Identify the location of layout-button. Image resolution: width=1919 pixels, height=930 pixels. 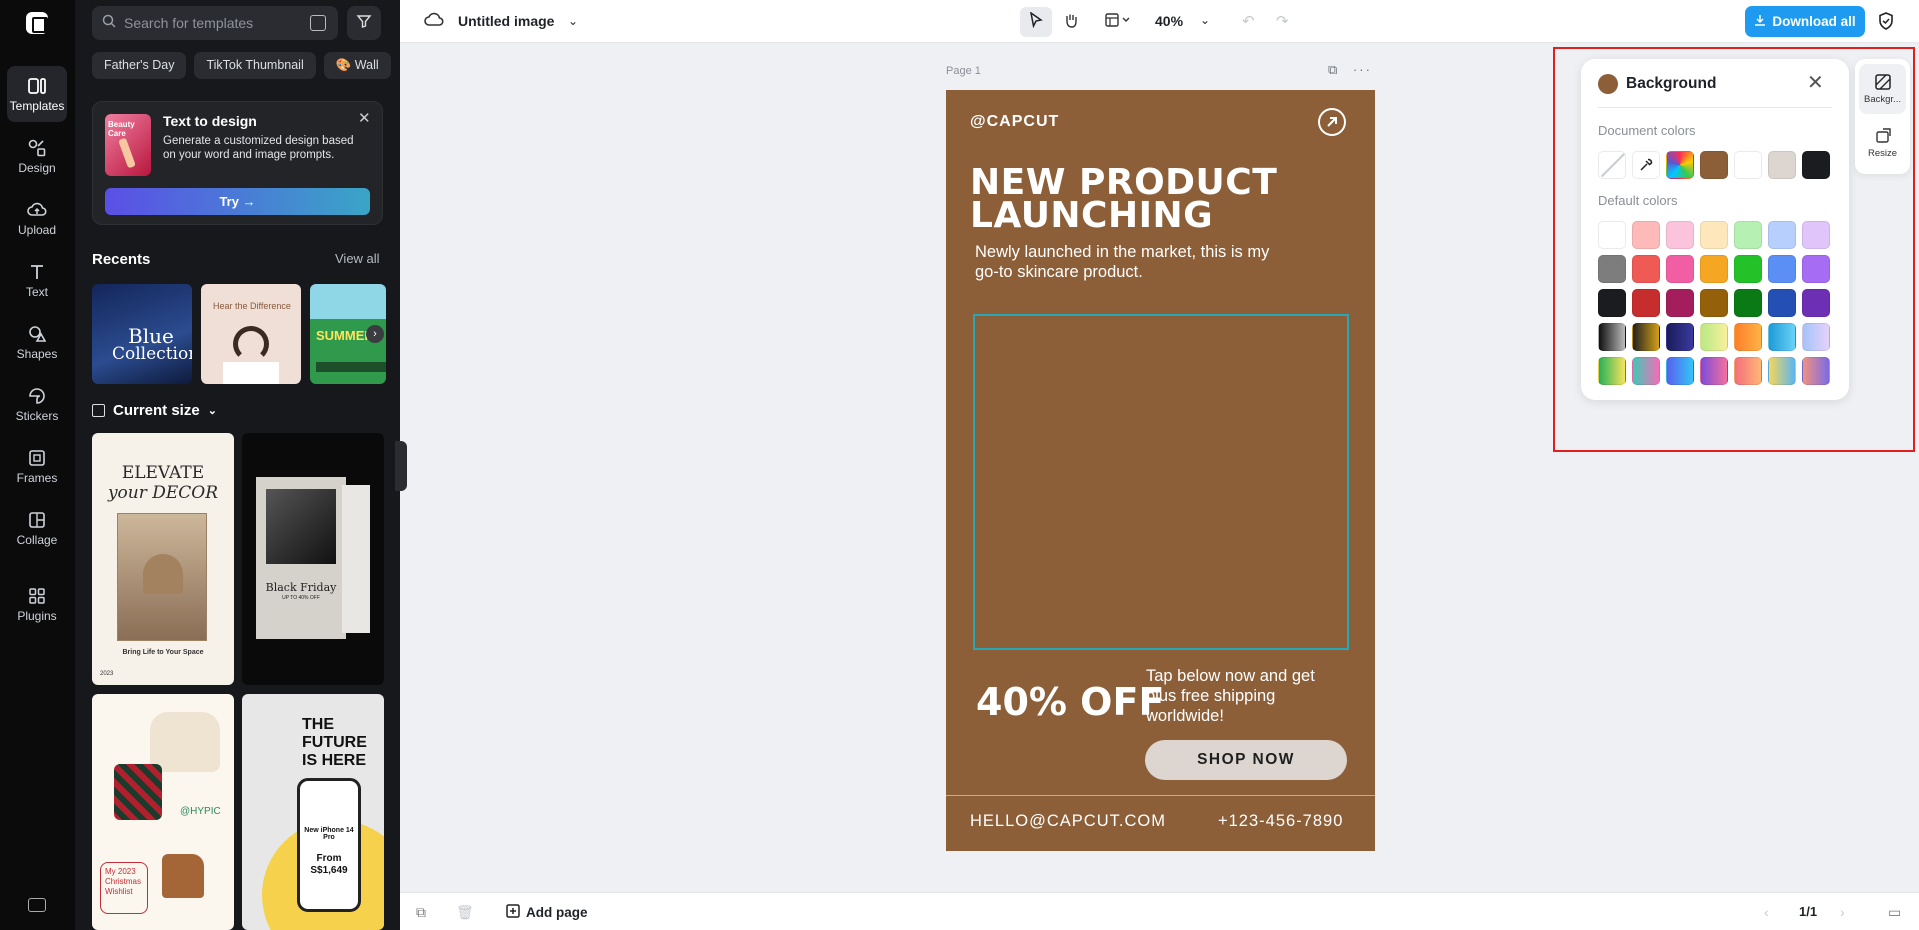
(1118, 22).